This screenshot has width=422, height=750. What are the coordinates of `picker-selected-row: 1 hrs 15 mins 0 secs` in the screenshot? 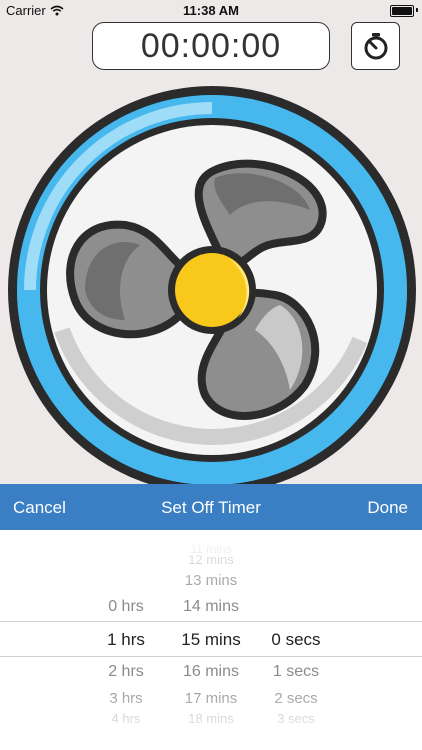 It's located at (211, 642).